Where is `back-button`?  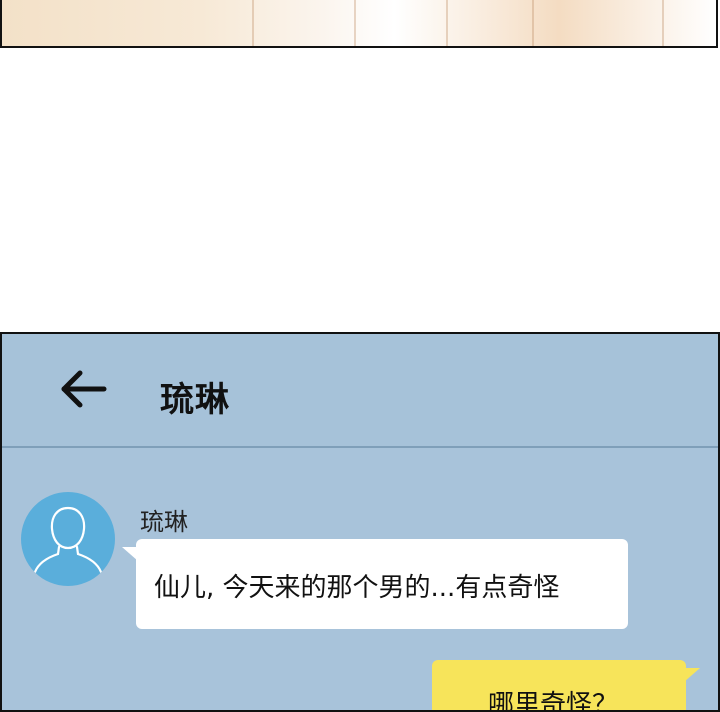
back-button is located at coordinates (83, 389).